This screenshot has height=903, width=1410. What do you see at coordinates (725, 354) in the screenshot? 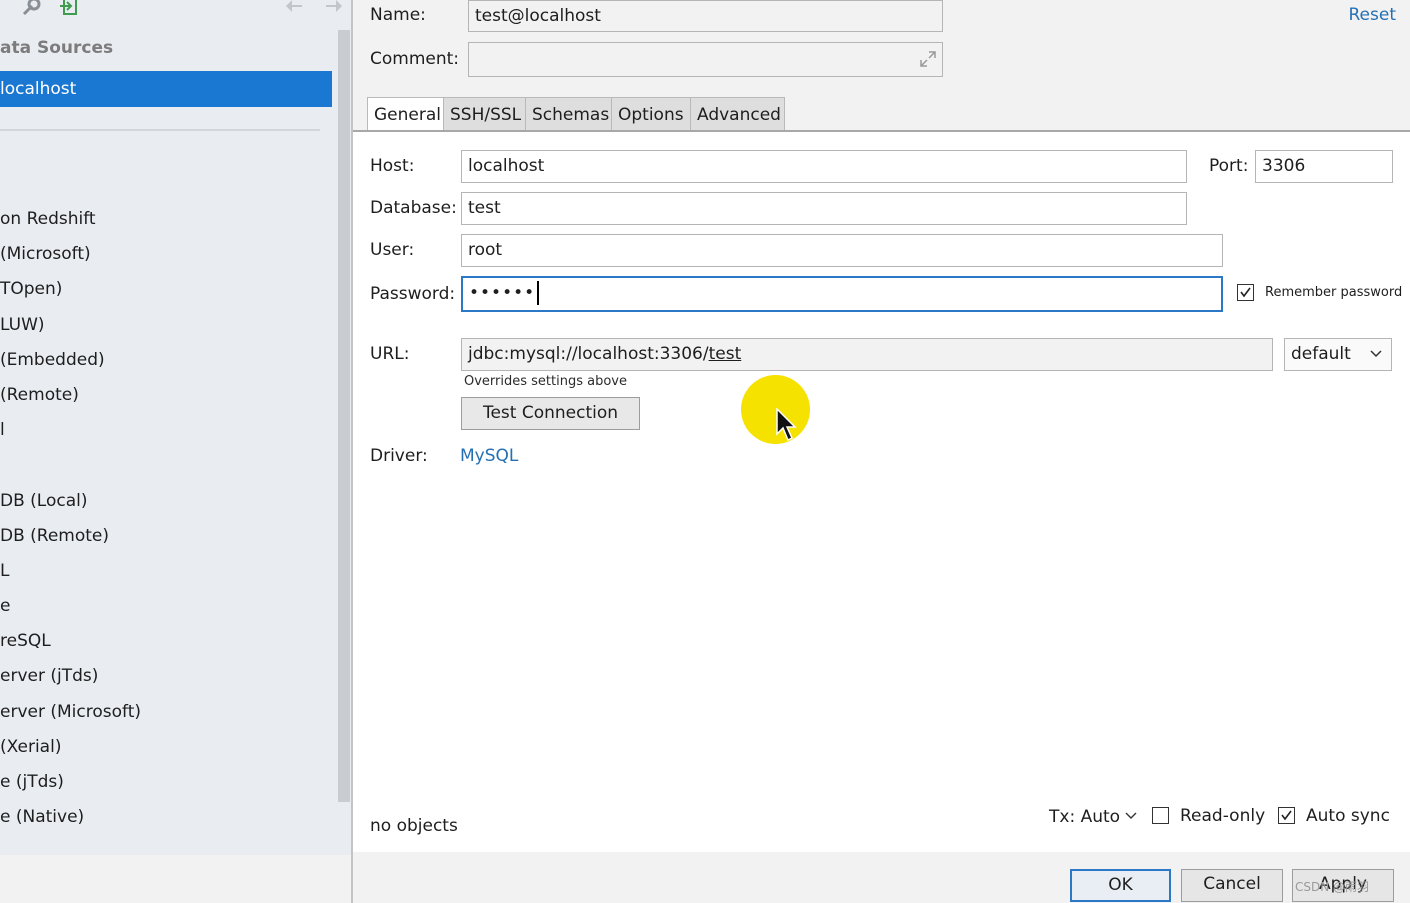
I see `url-database: test` at bounding box center [725, 354].